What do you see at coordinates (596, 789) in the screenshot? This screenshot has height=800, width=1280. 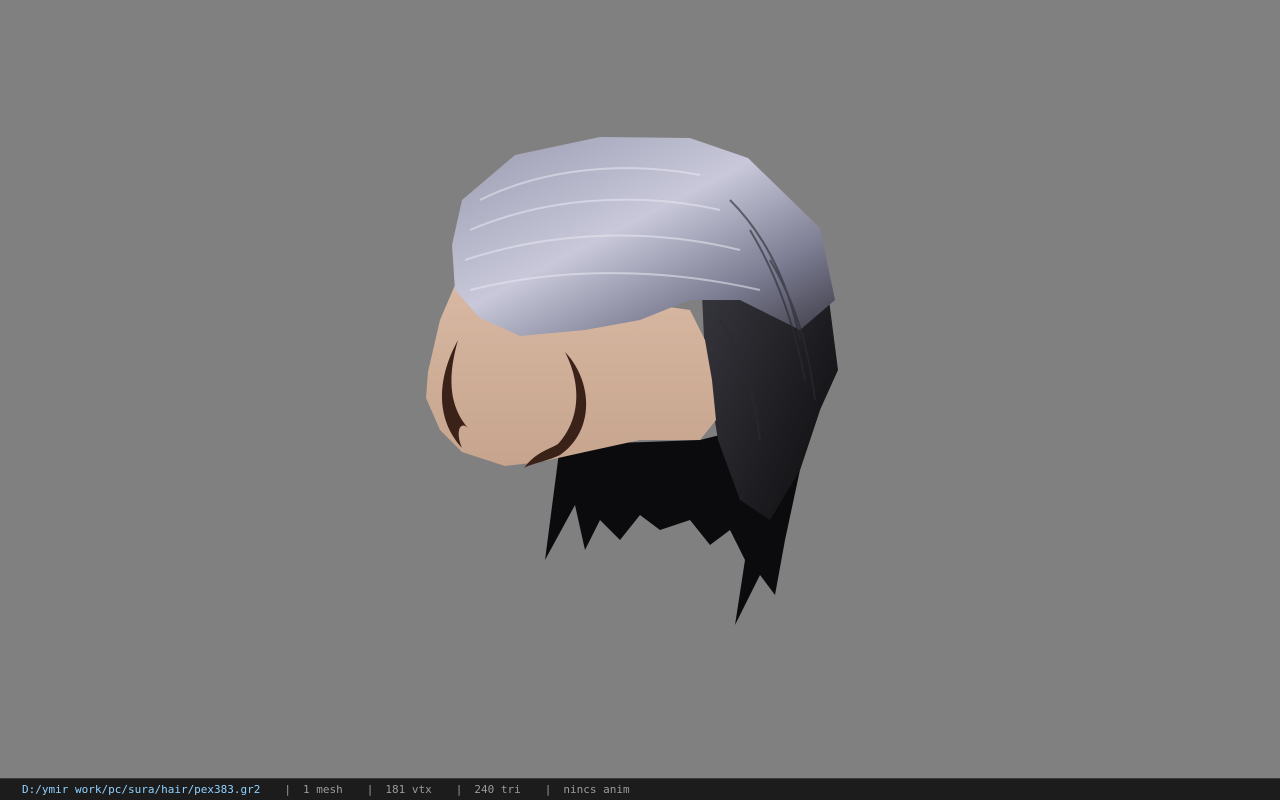 I see `animation-status: nincs anim` at bounding box center [596, 789].